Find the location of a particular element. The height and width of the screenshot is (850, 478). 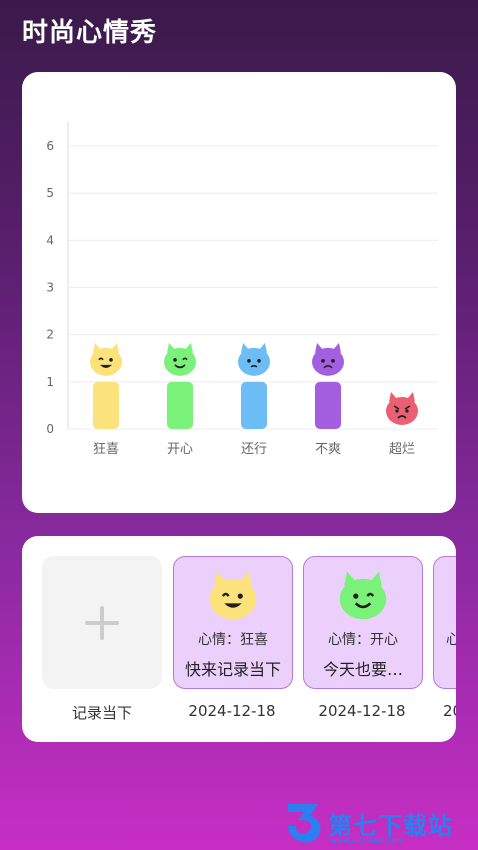

x-tick-label: 狂喜 is located at coordinates (106, 449).